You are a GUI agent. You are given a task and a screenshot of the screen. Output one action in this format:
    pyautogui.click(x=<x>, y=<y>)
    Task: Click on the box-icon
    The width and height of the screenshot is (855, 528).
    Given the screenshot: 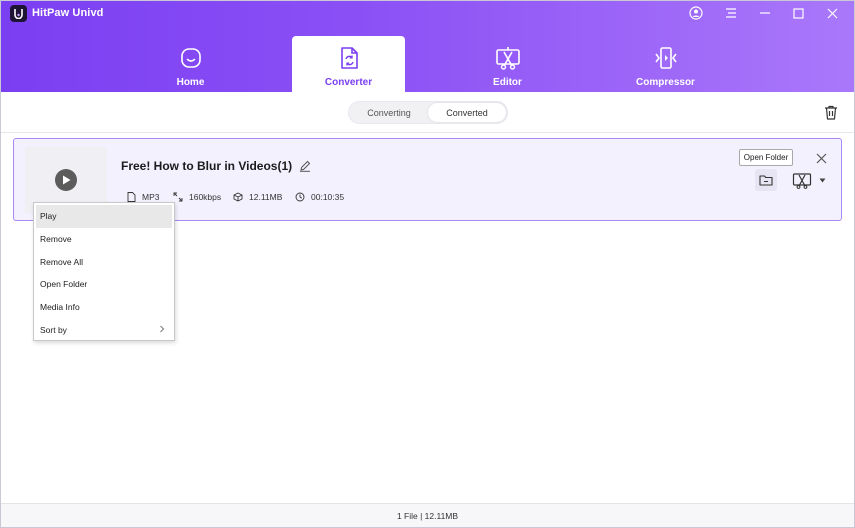 What is the action you would take?
    pyautogui.click(x=238, y=197)
    